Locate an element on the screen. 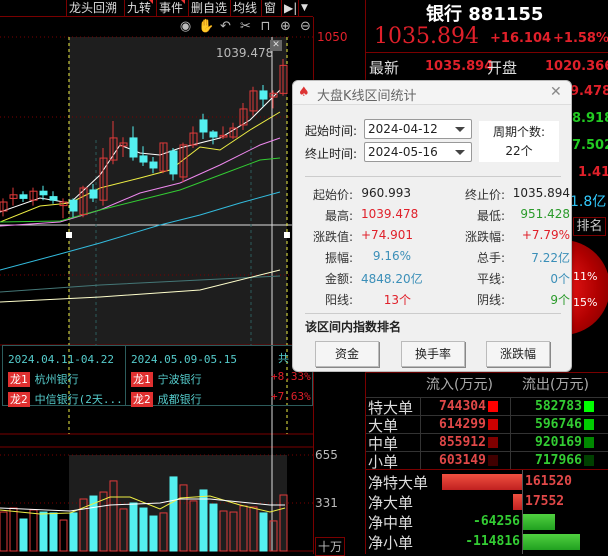 The image size is (608, 556). net-flow-value: -114816 is located at coordinates (492, 541).